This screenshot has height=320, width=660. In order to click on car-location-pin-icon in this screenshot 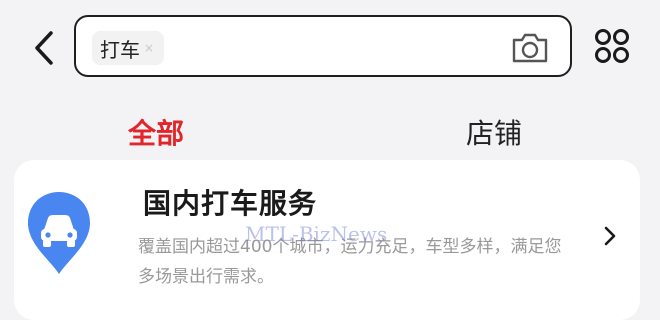, I will do `click(59, 233)`.